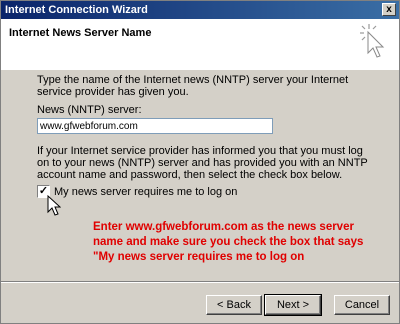  I want to click on page-heading: Internet News Server Name, so click(80, 33).